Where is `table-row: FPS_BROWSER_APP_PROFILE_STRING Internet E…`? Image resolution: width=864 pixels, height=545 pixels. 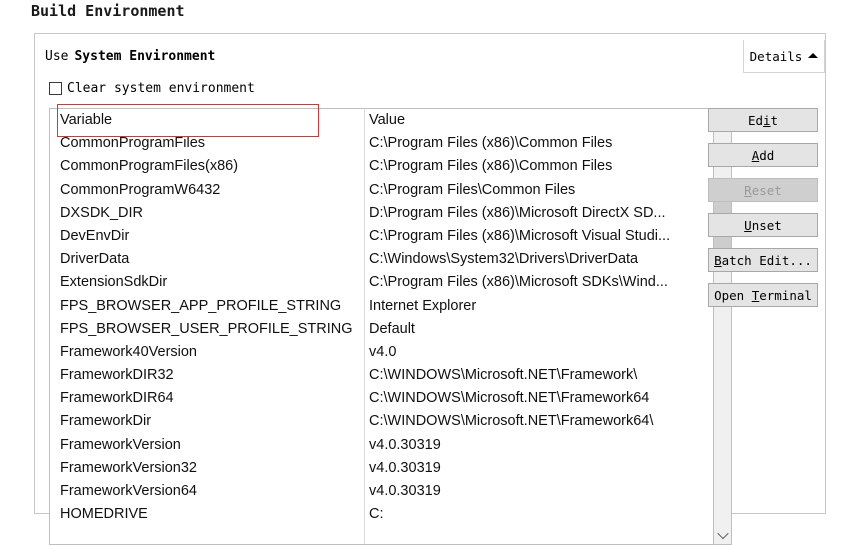 table-row: FPS_BROWSER_APP_PROFILE_STRING Internet E… is located at coordinates (381, 306).